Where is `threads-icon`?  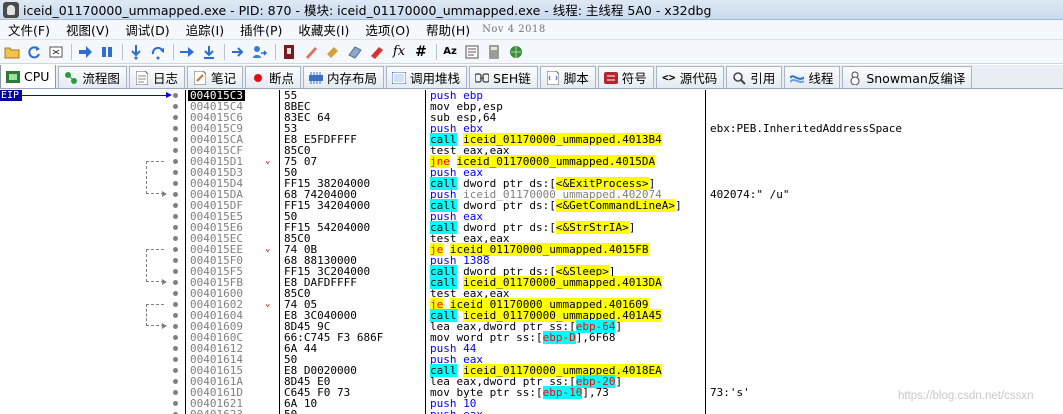
threads-icon is located at coordinates (797, 78).